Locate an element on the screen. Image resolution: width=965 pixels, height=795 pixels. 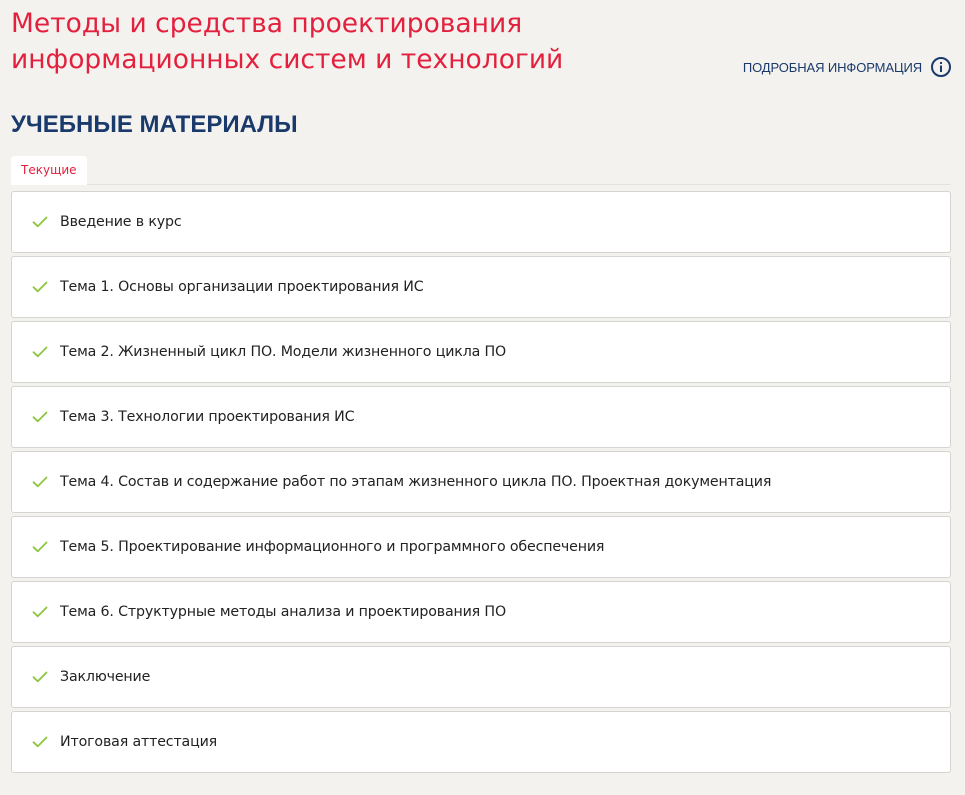
info-circle-icon is located at coordinates (941, 67).